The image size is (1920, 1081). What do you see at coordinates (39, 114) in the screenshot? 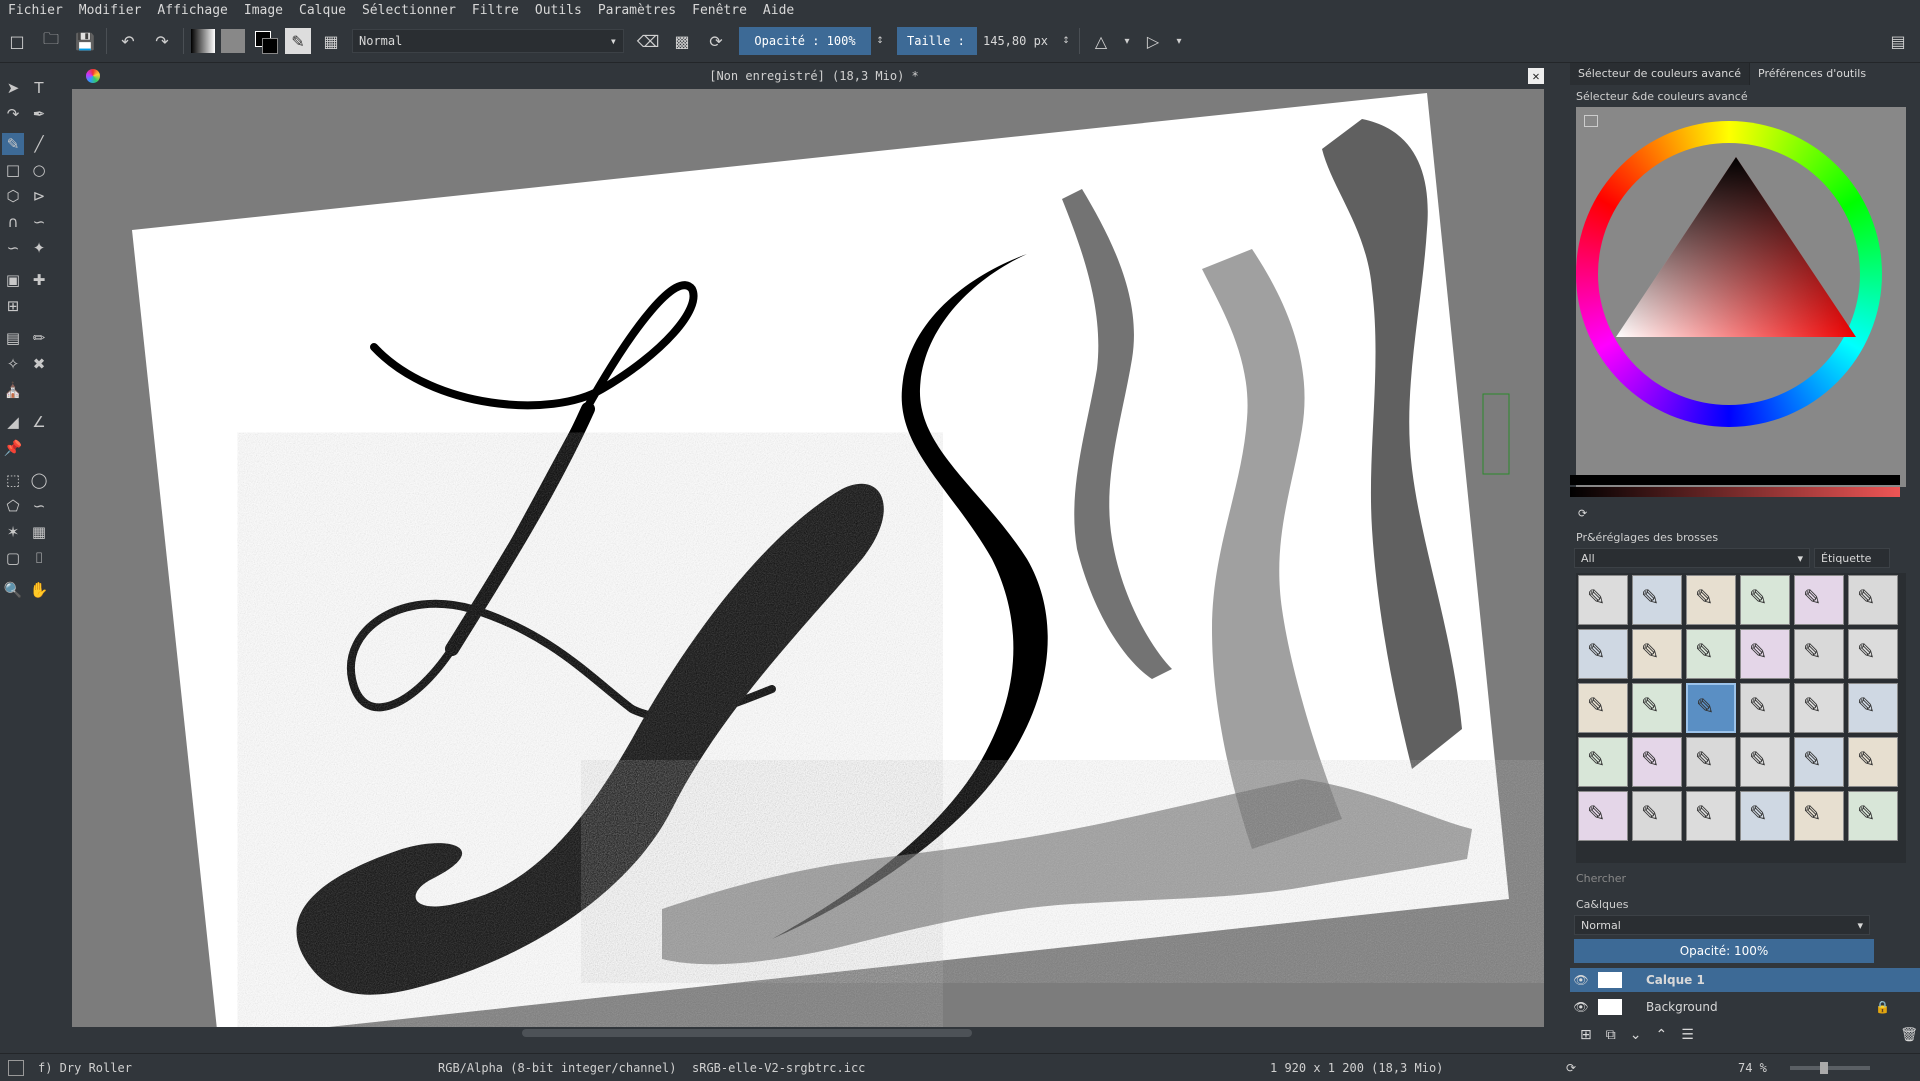
I see `calligraphy-icon: ✒` at bounding box center [39, 114].